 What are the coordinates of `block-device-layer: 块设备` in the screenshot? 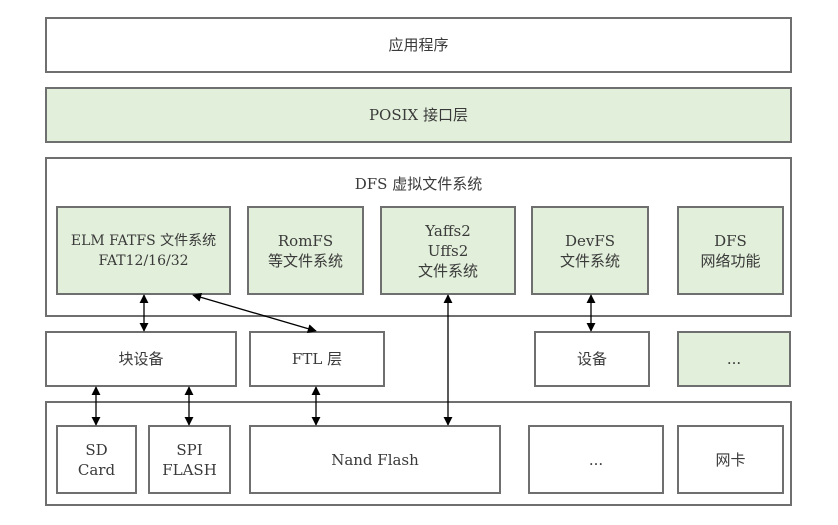 It's located at (141, 359).